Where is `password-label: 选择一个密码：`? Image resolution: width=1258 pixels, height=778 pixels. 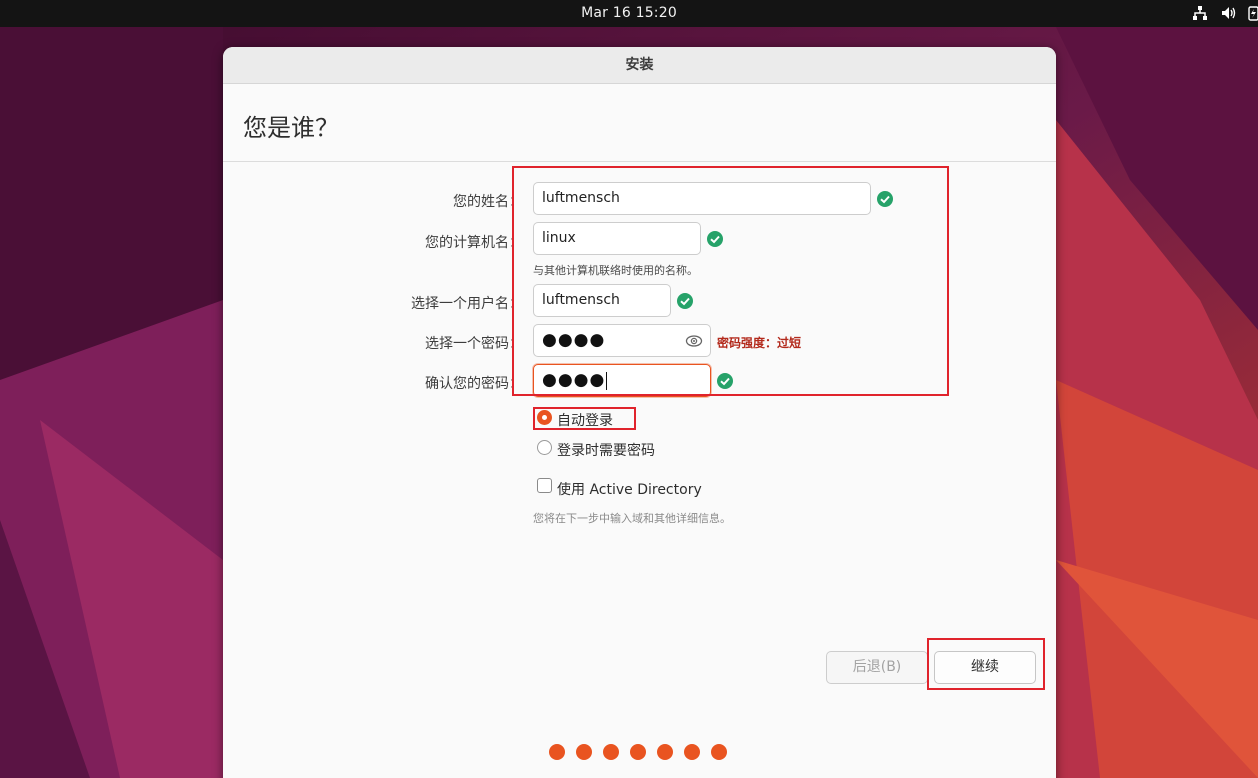
password-label: 选择一个密码： is located at coordinates (474, 344).